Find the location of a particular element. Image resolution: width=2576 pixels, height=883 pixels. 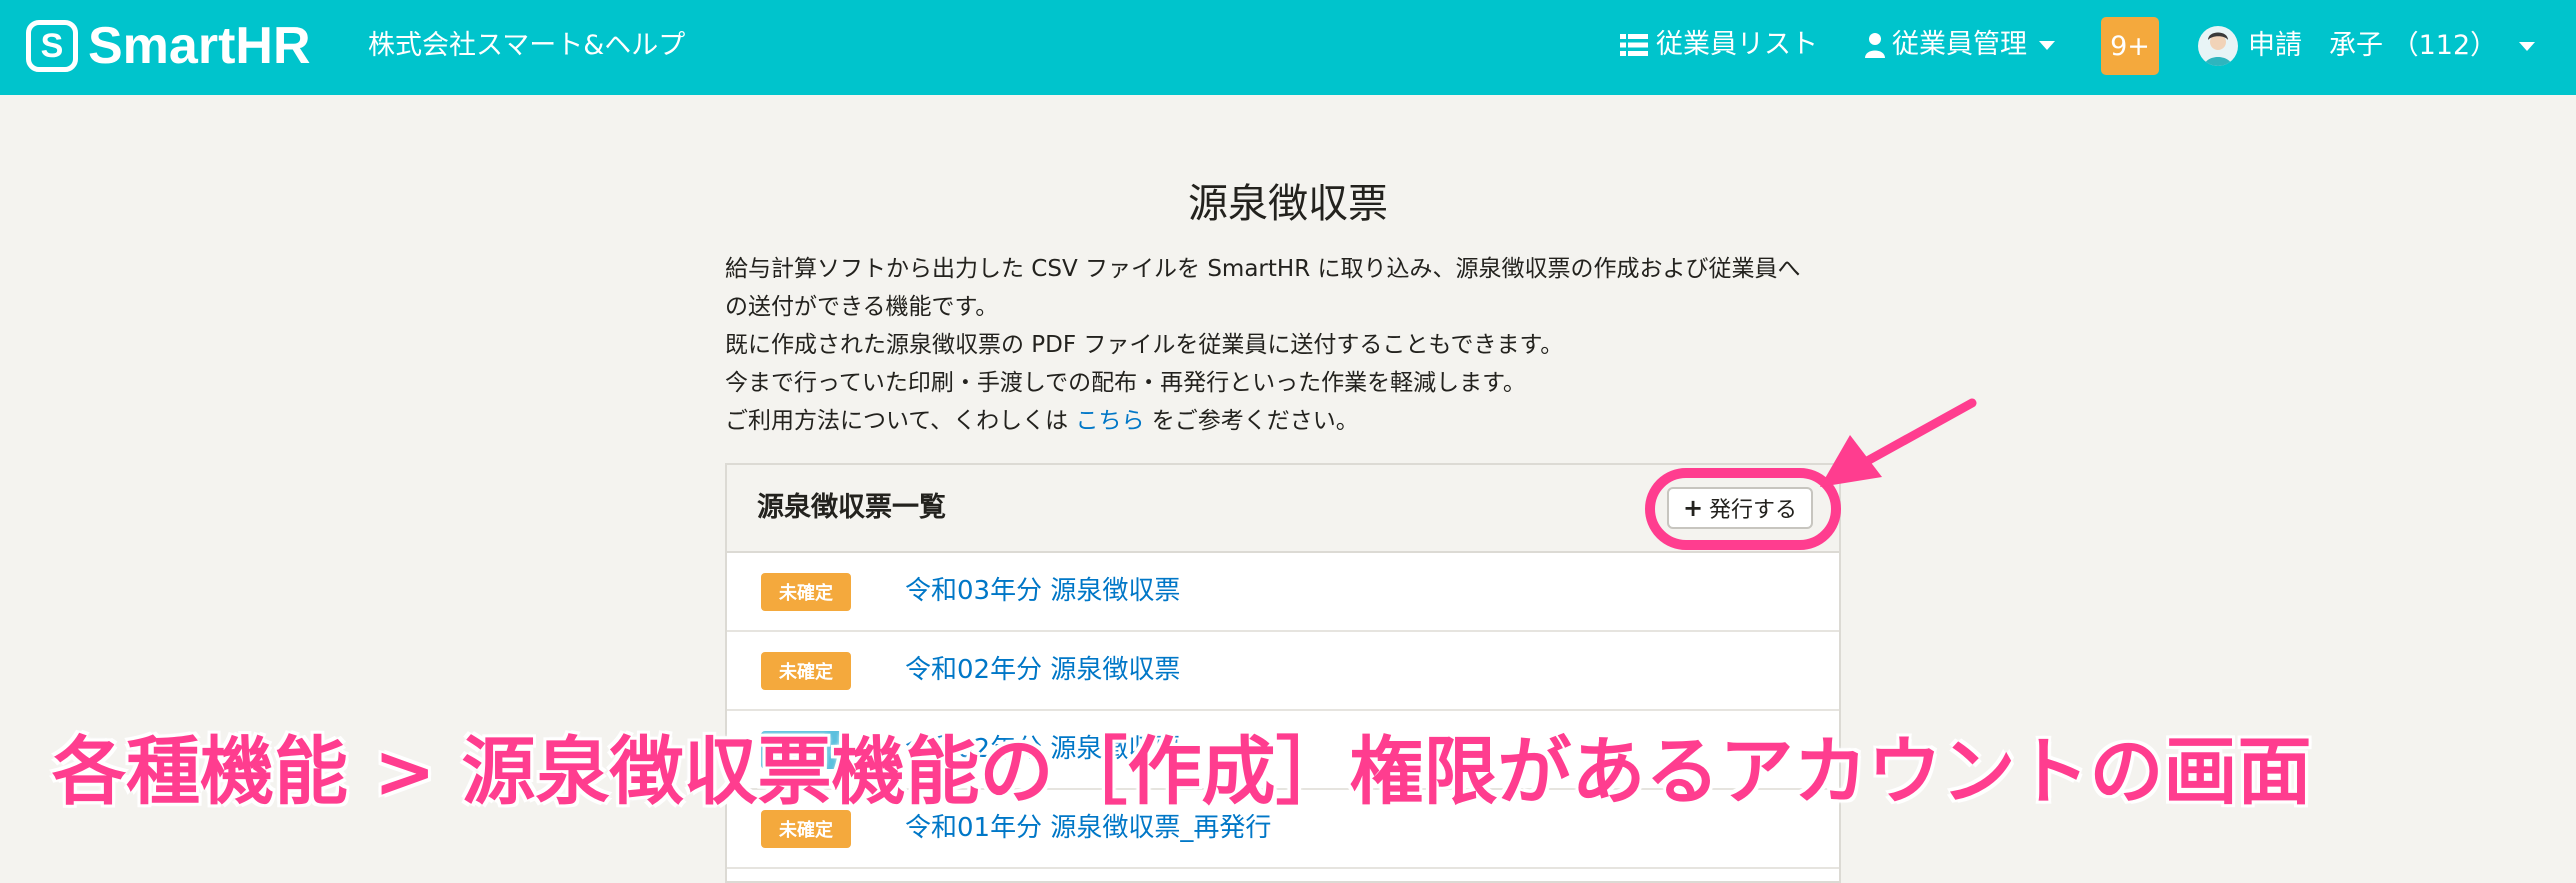

notification-badge: 9+ is located at coordinates (2130, 46).